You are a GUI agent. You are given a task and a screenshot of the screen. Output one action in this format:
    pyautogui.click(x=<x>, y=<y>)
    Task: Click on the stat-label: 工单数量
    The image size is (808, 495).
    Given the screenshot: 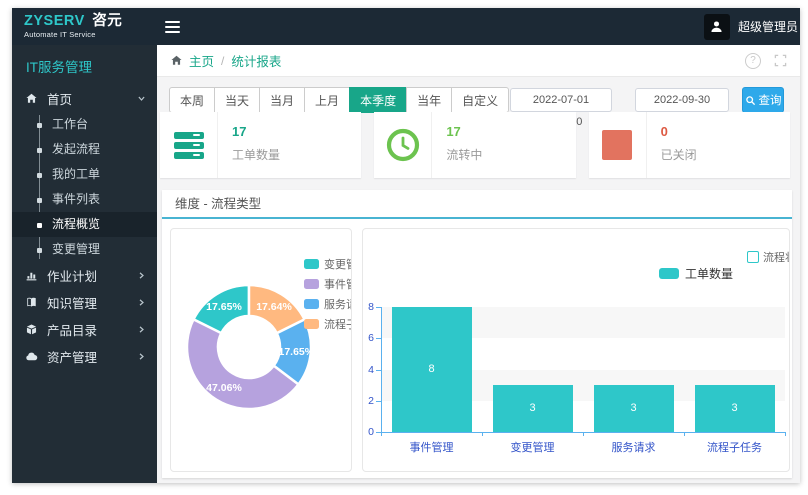 What is the action you would take?
    pyautogui.click(x=256, y=155)
    